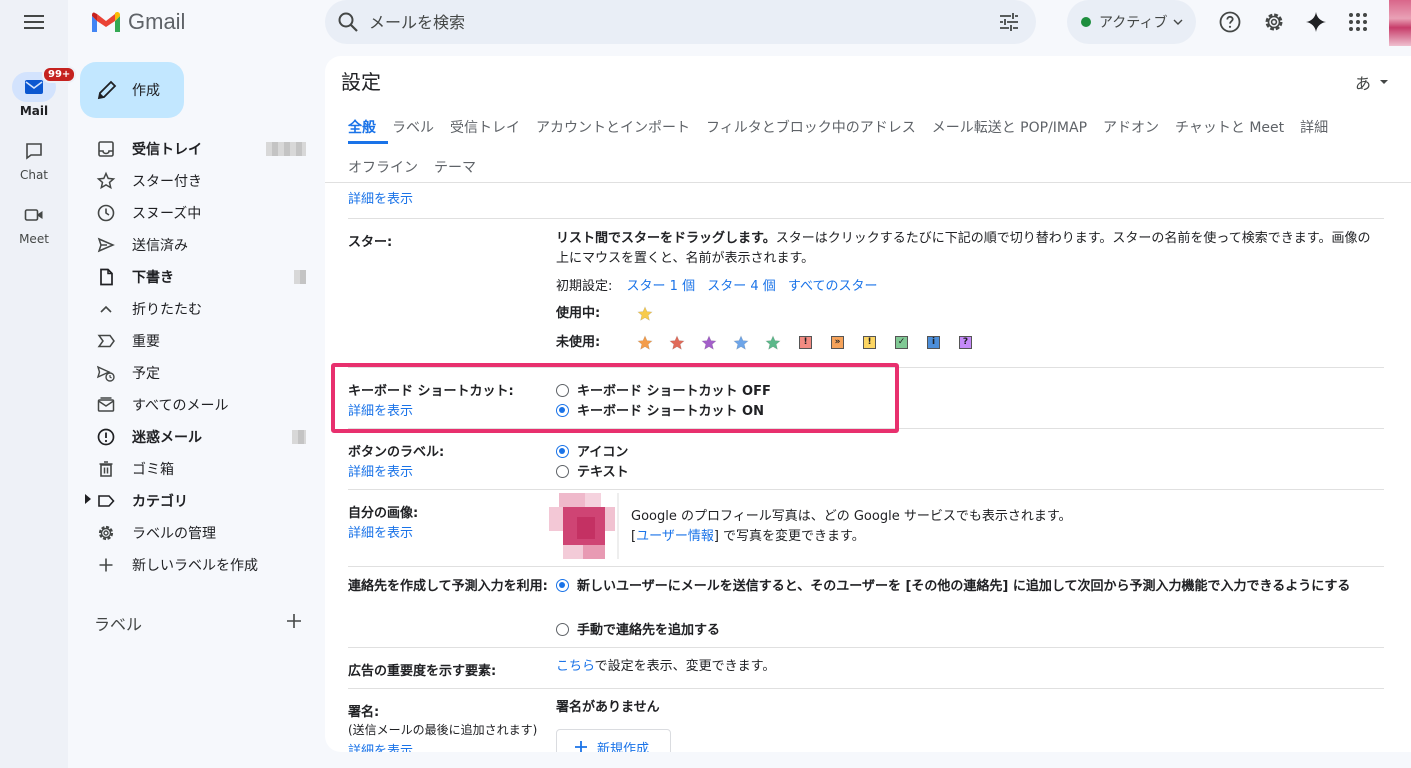 Image resolution: width=1411 pixels, height=768 pixels. What do you see at coordinates (200, 533) in the screenshot?
I see `nav-item-manage-labels: ラベルの管理` at bounding box center [200, 533].